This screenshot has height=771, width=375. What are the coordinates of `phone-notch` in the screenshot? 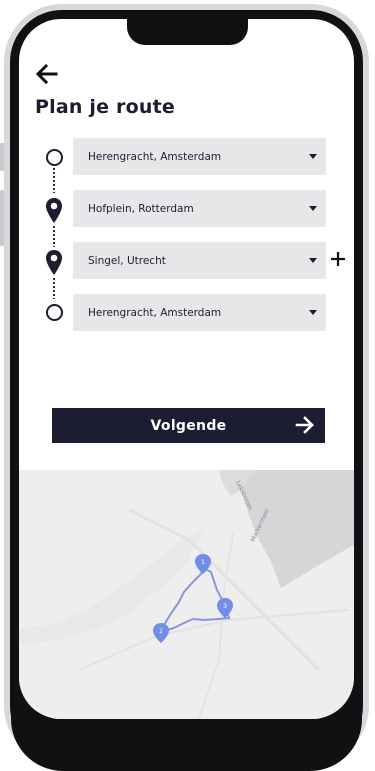 It's located at (187, 32).